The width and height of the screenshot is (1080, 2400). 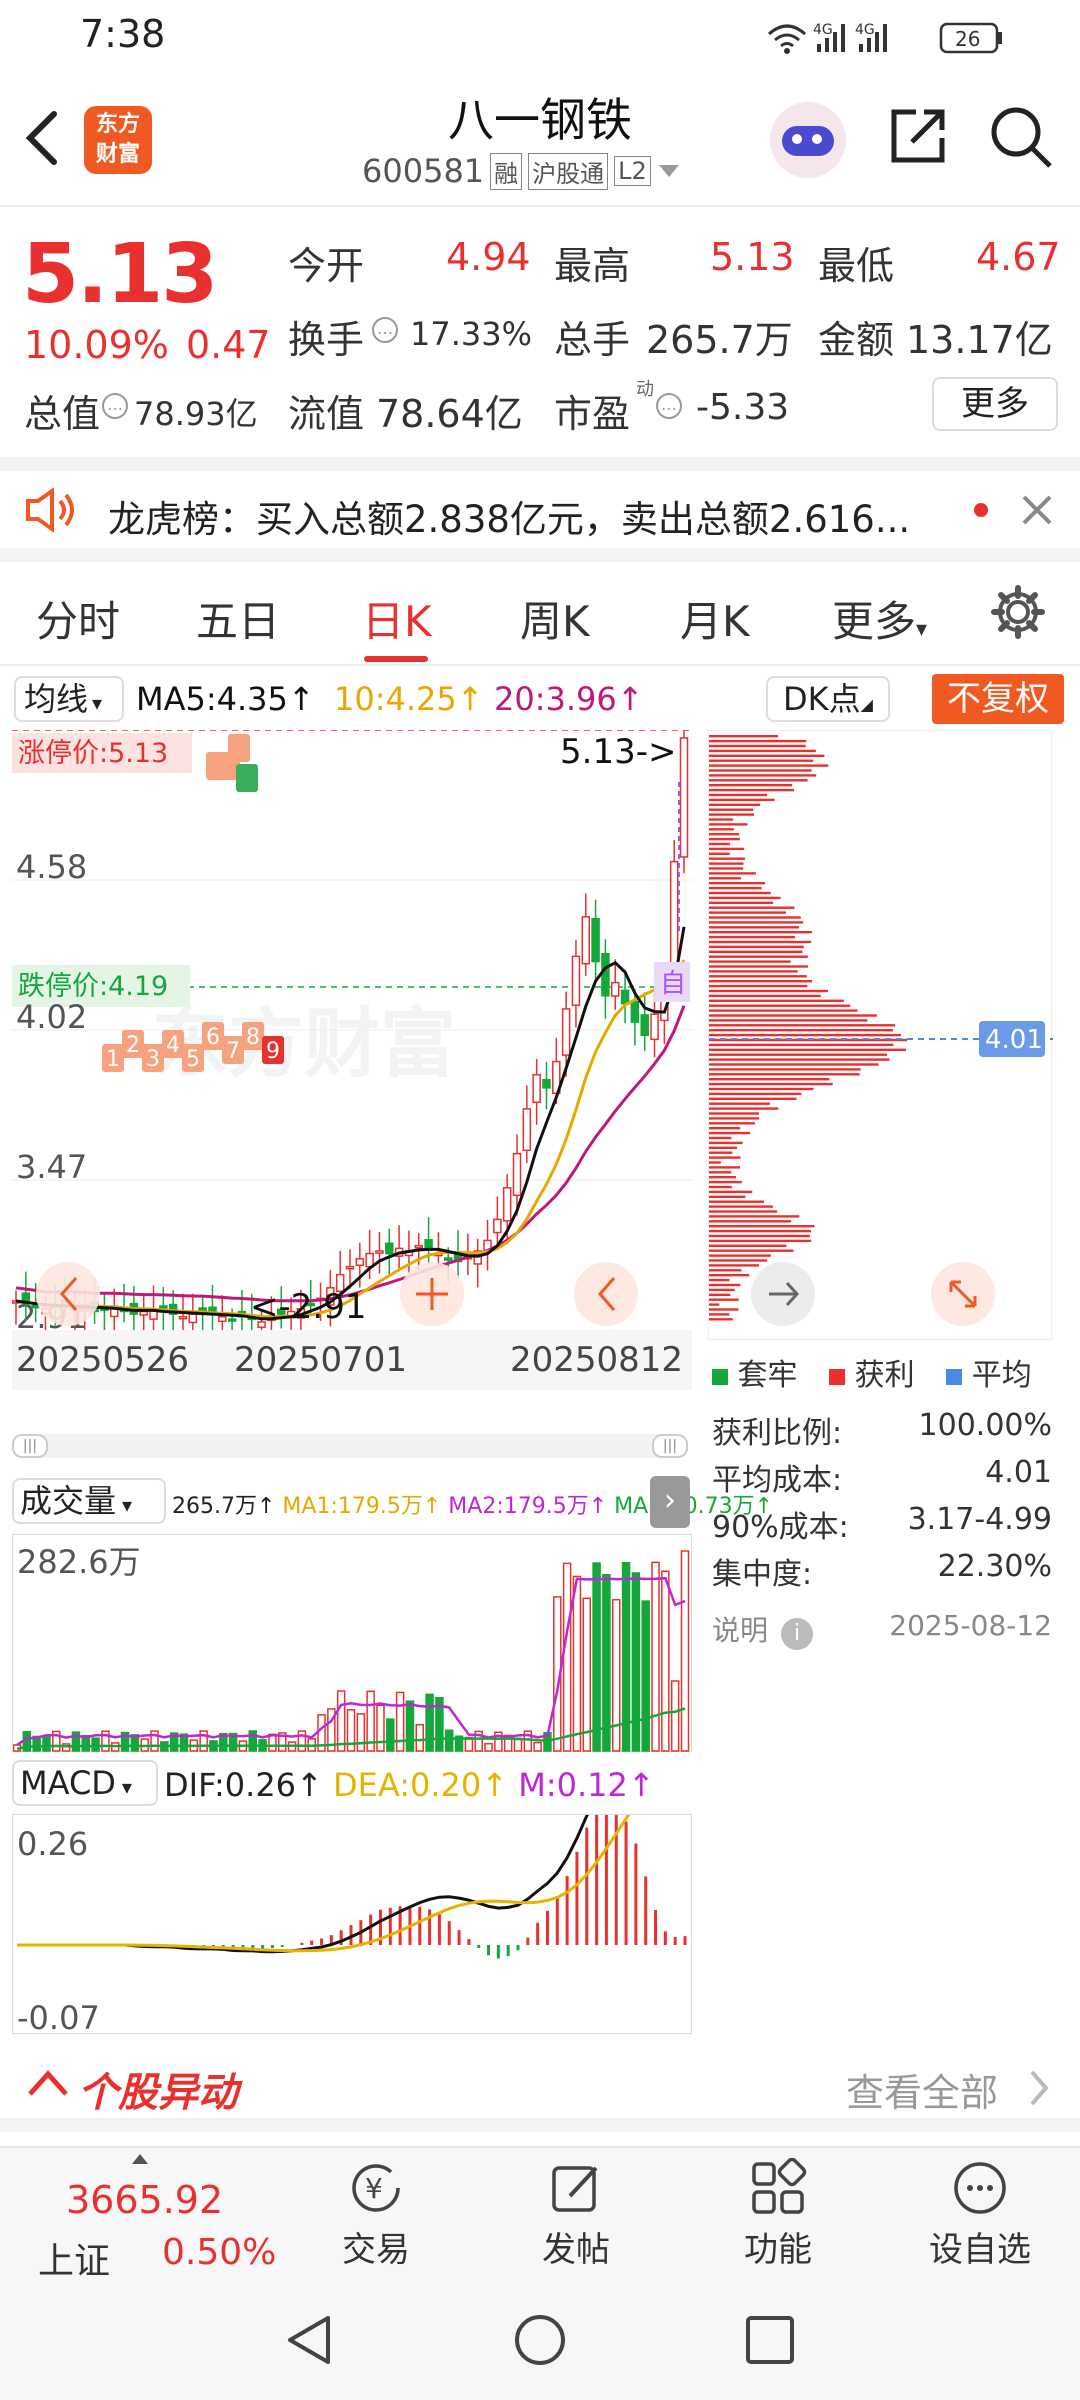 What do you see at coordinates (1037, 510) in the screenshot?
I see `close-icon` at bounding box center [1037, 510].